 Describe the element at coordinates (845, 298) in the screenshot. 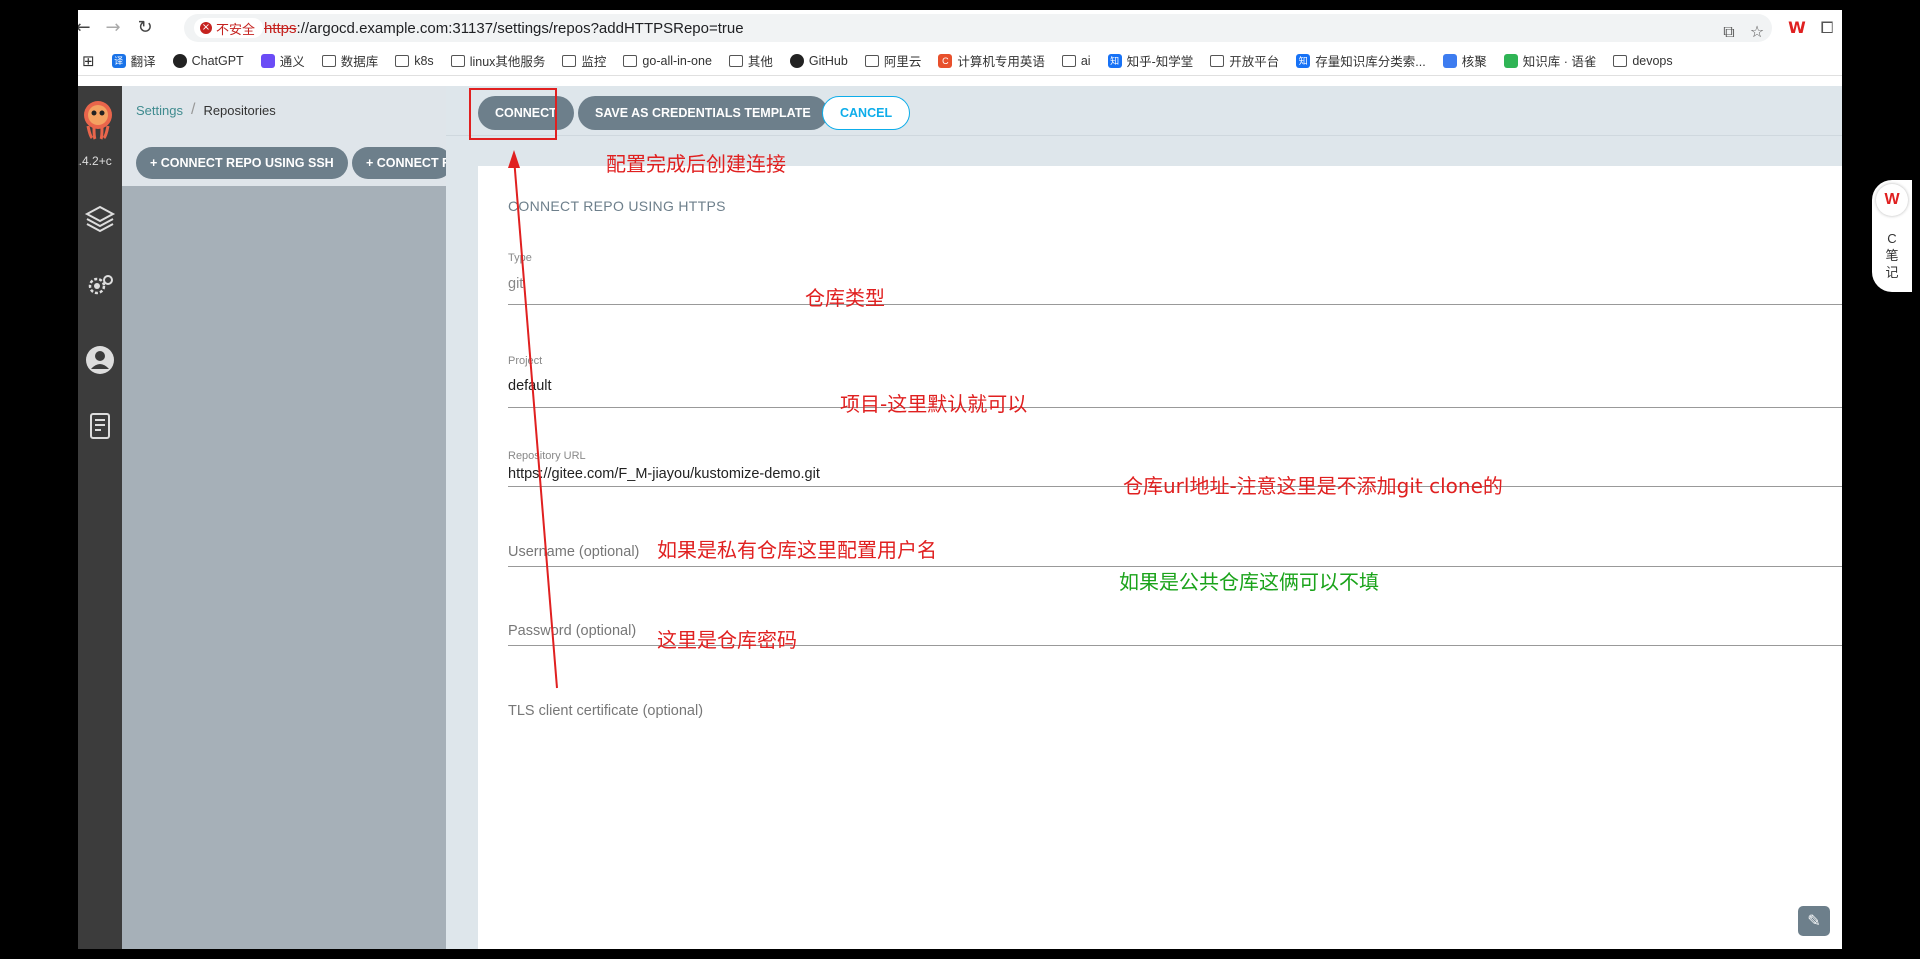

I see `annotation-type: 仓库类型` at that location.